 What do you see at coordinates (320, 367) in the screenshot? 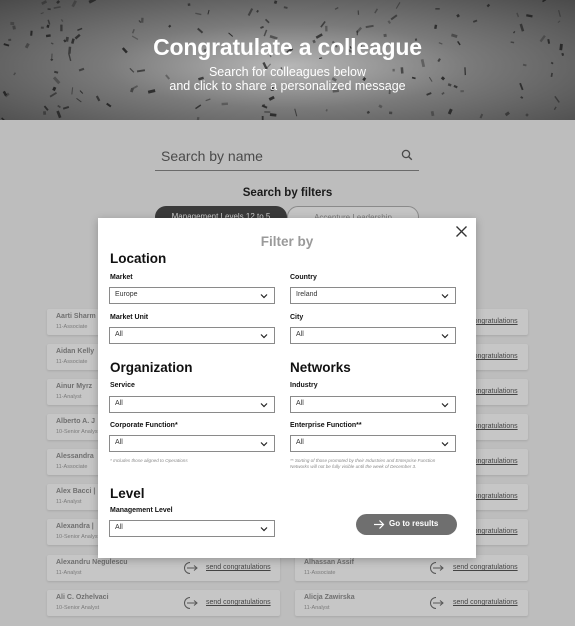
I see `section-networks: Networks` at bounding box center [320, 367].